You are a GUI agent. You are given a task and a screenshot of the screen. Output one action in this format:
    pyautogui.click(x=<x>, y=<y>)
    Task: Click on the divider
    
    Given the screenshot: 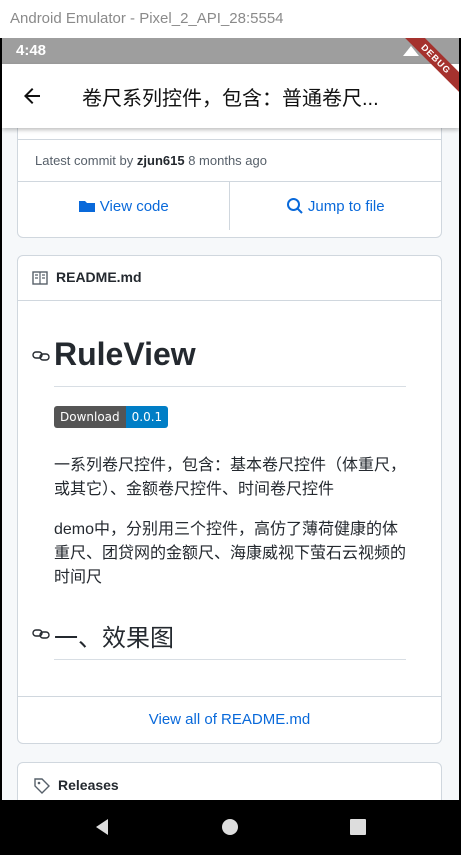 What is the action you would take?
    pyautogui.click(x=229, y=139)
    